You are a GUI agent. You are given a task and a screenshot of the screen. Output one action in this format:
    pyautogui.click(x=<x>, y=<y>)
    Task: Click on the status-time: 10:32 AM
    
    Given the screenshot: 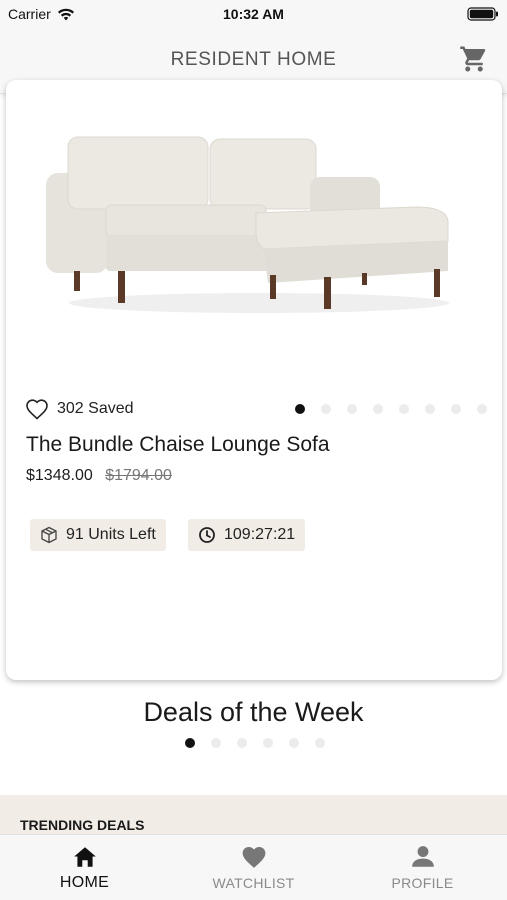 What is the action you would take?
    pyautogui.click(x=253, y=14)
    